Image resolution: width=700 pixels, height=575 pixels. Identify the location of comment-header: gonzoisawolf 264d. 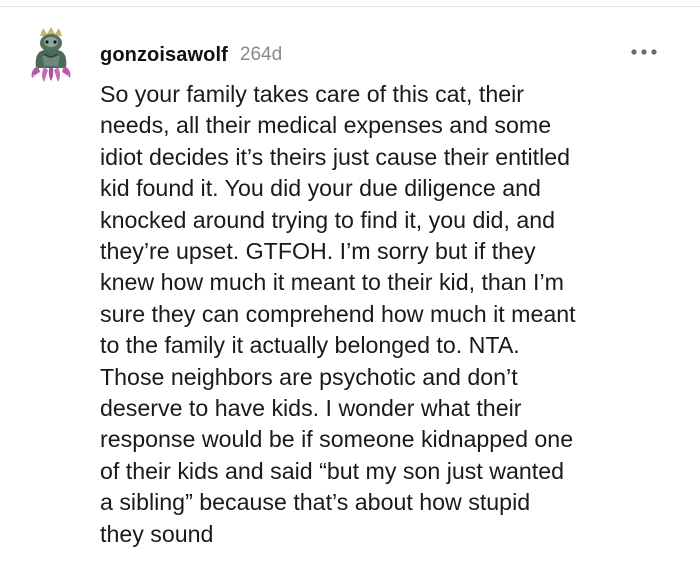
(191, 55).